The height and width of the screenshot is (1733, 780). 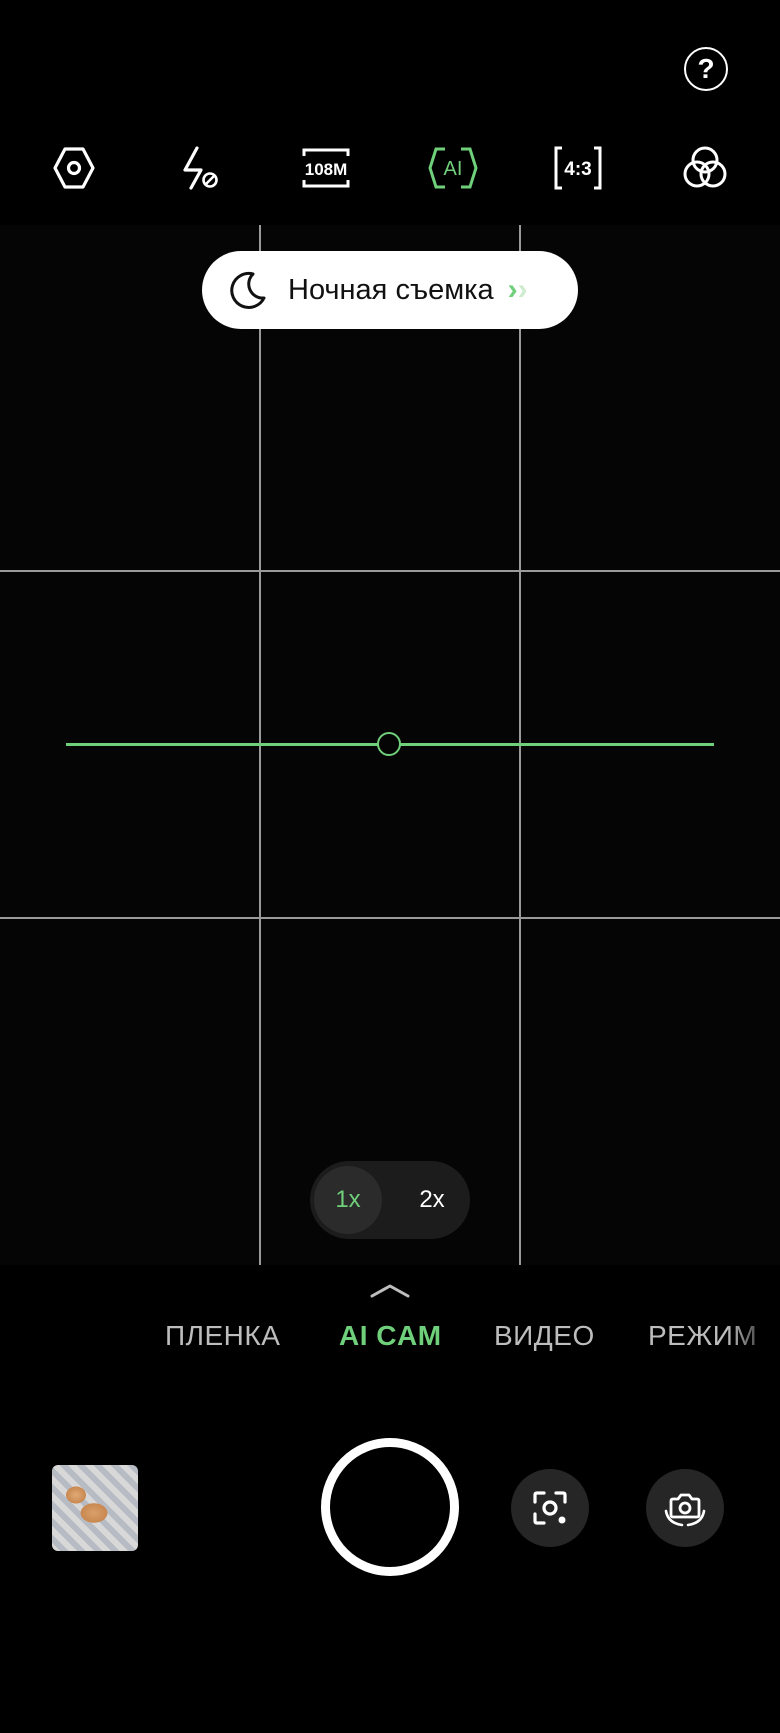 I want to click on horizon-level-indicator, so click(x=389, y=744).